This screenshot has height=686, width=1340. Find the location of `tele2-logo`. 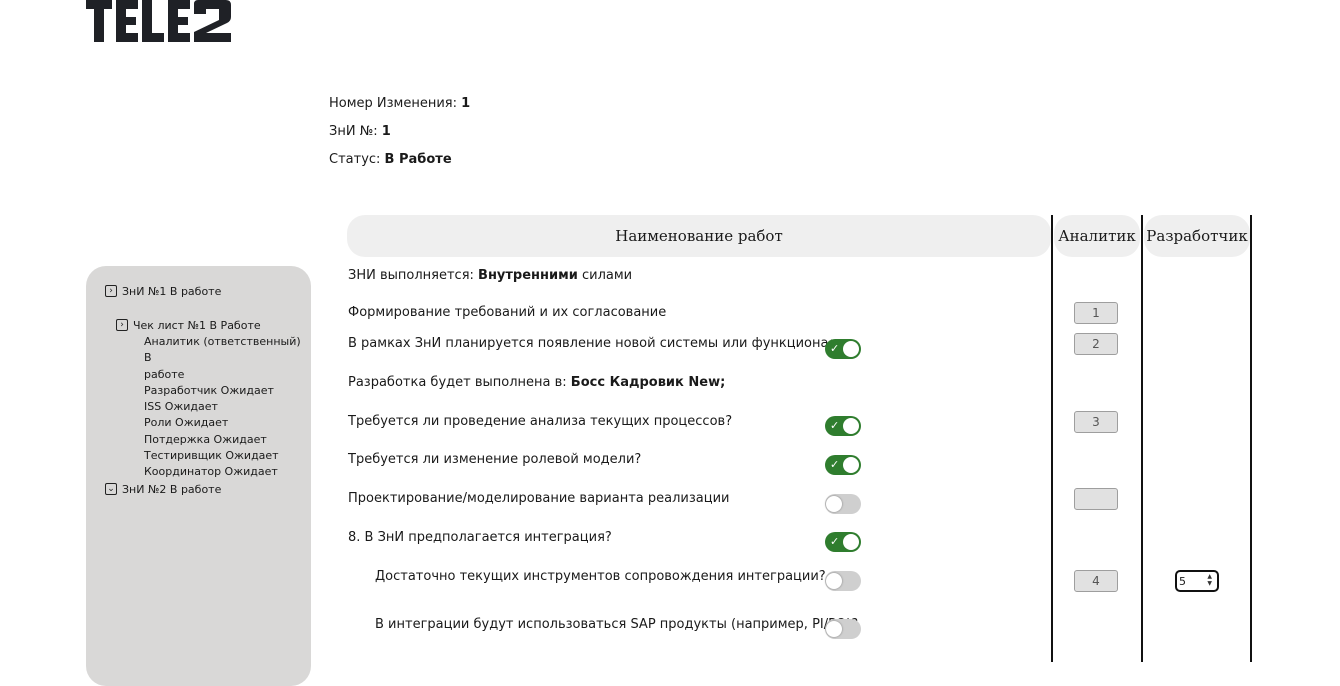

tele2-logo is located at coordinates (159, 21).